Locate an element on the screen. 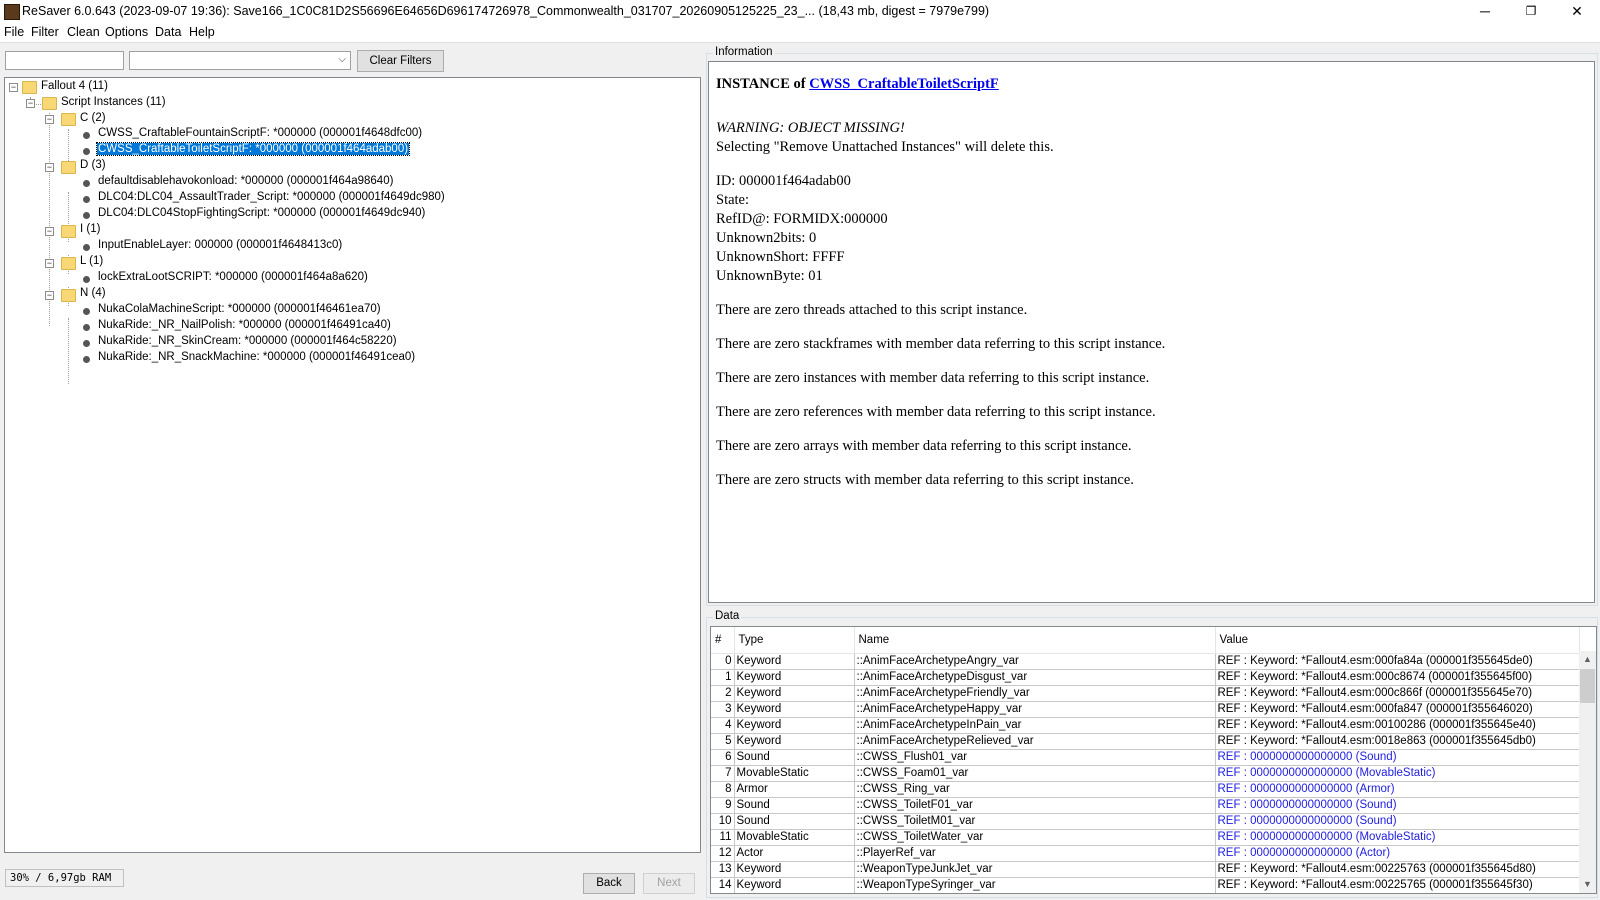 This screenshot has width=1600, height=900. tree-group-l: L (1) is located at coordinates (91, 261).